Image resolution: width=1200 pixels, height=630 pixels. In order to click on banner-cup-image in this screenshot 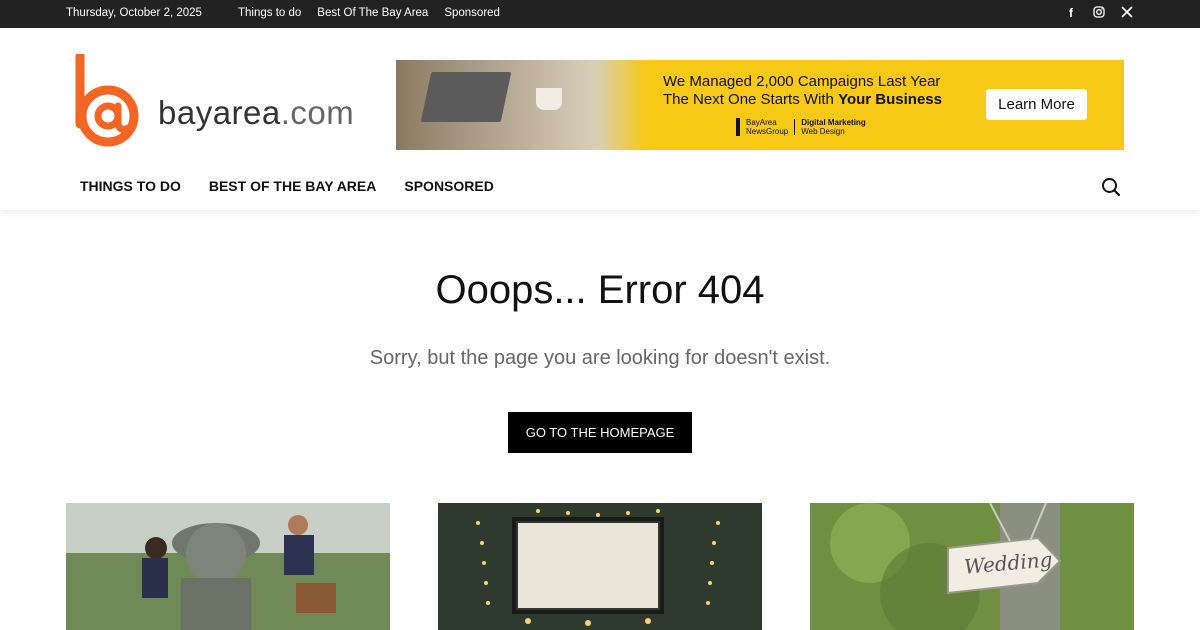, I will do `click(549, 99)`.